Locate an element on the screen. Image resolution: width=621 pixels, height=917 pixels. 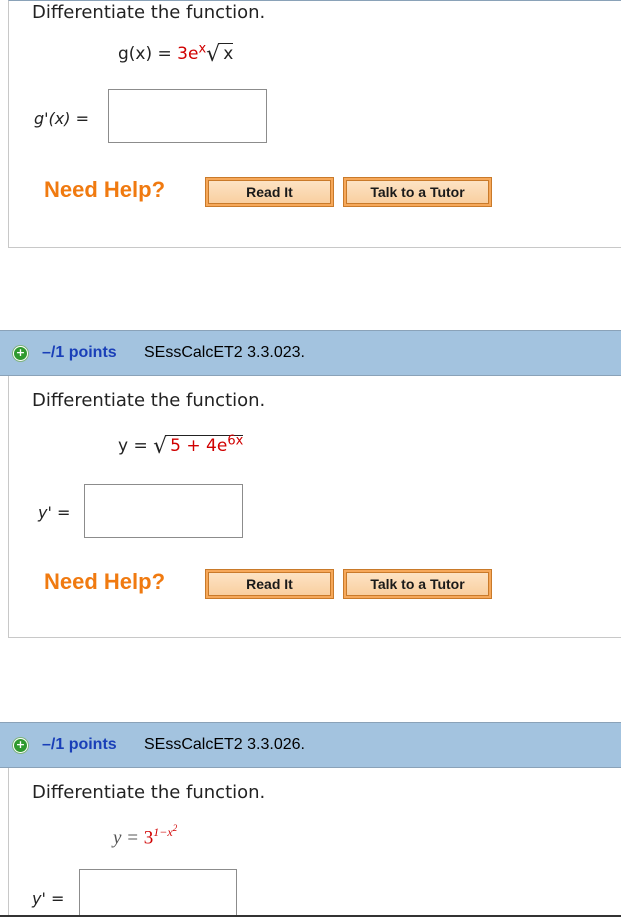
radicand-exp: 6x is located at coordinates (235, 441).